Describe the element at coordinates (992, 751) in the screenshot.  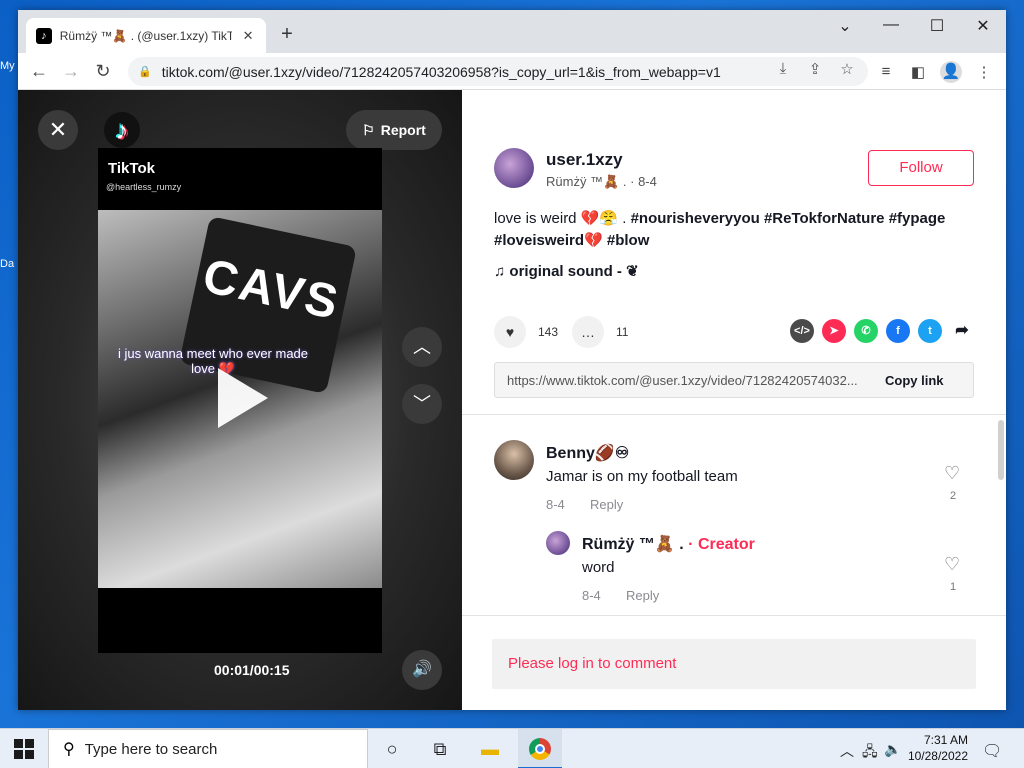
I see `notifications-icon: 🗨` at that location.